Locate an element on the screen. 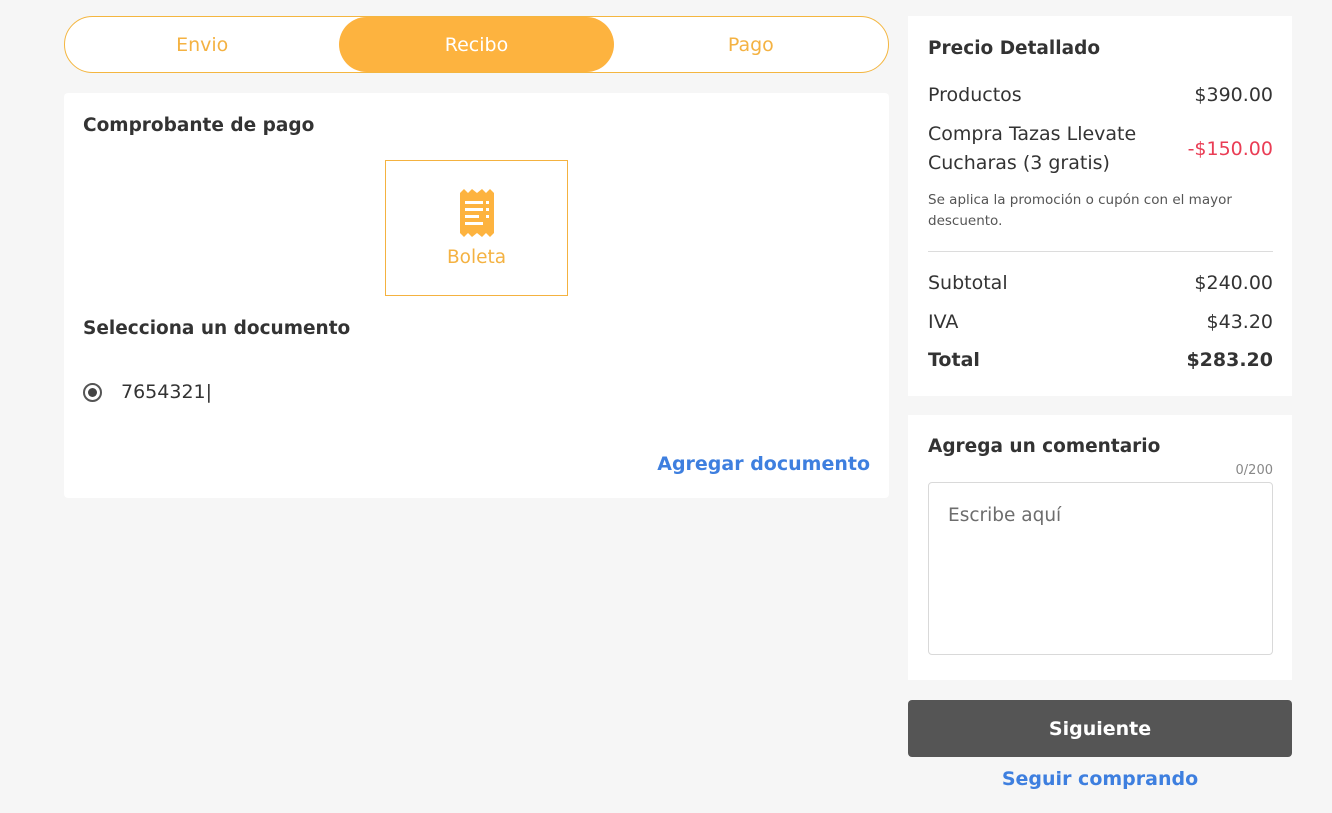 The image size is (1332, 813). select-document-title: Selecciona un documento is located at coordinates (217, 328).